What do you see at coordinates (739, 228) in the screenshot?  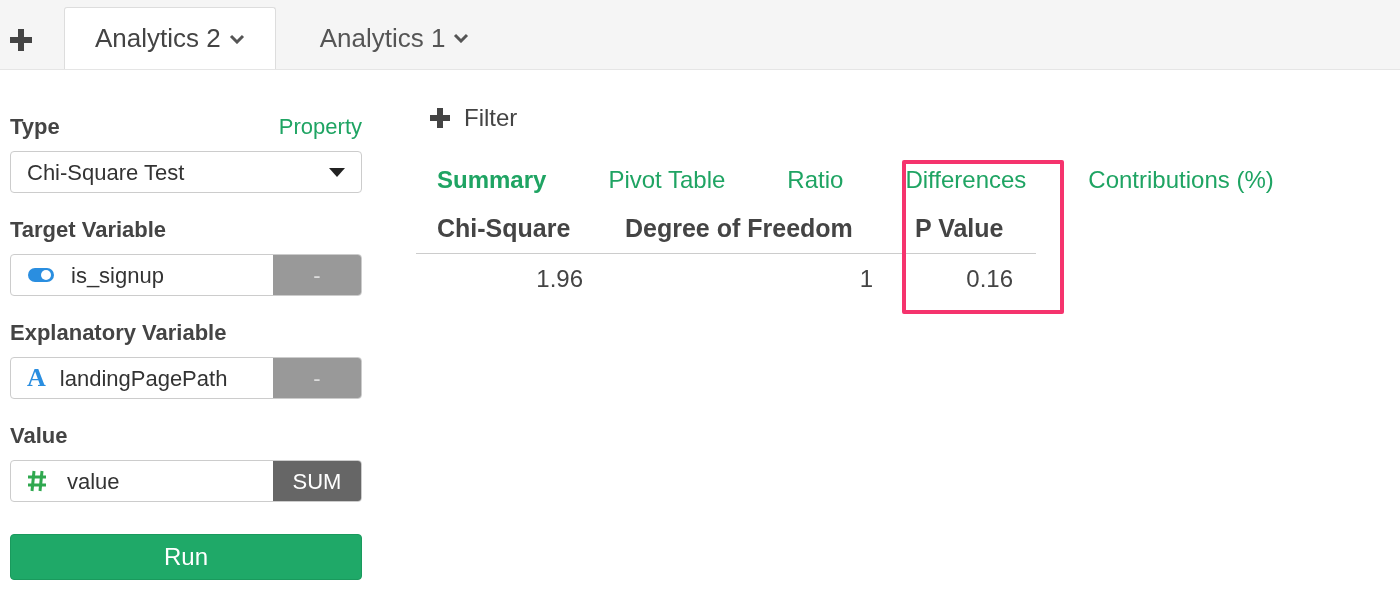 I see `column-header: Degree of Freedom` at bounding box center [739, 228].